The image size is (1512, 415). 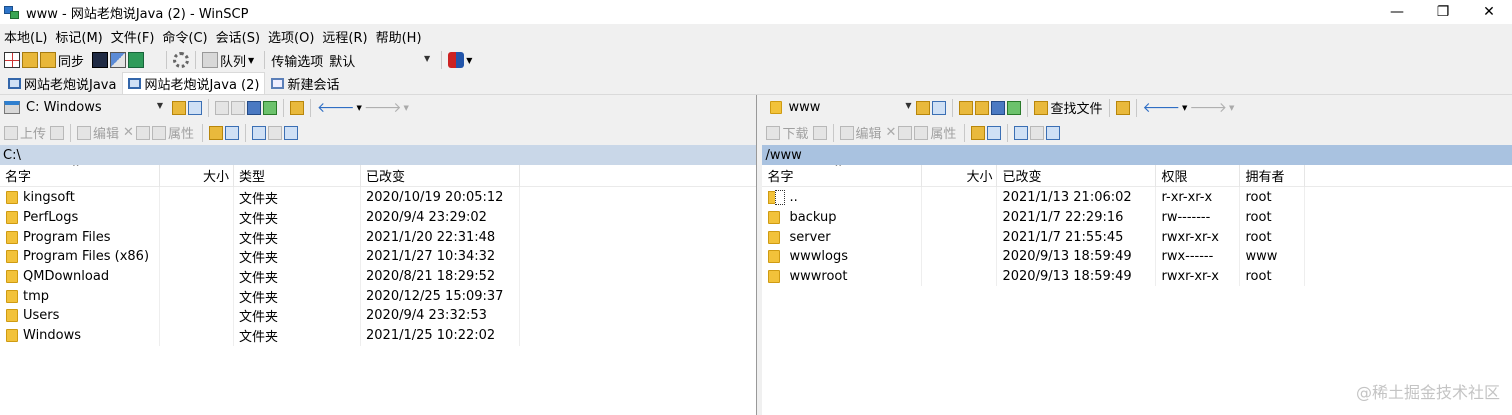 I want to click on queue-dropdown-icon: ▼, so click(x=251, y=60).